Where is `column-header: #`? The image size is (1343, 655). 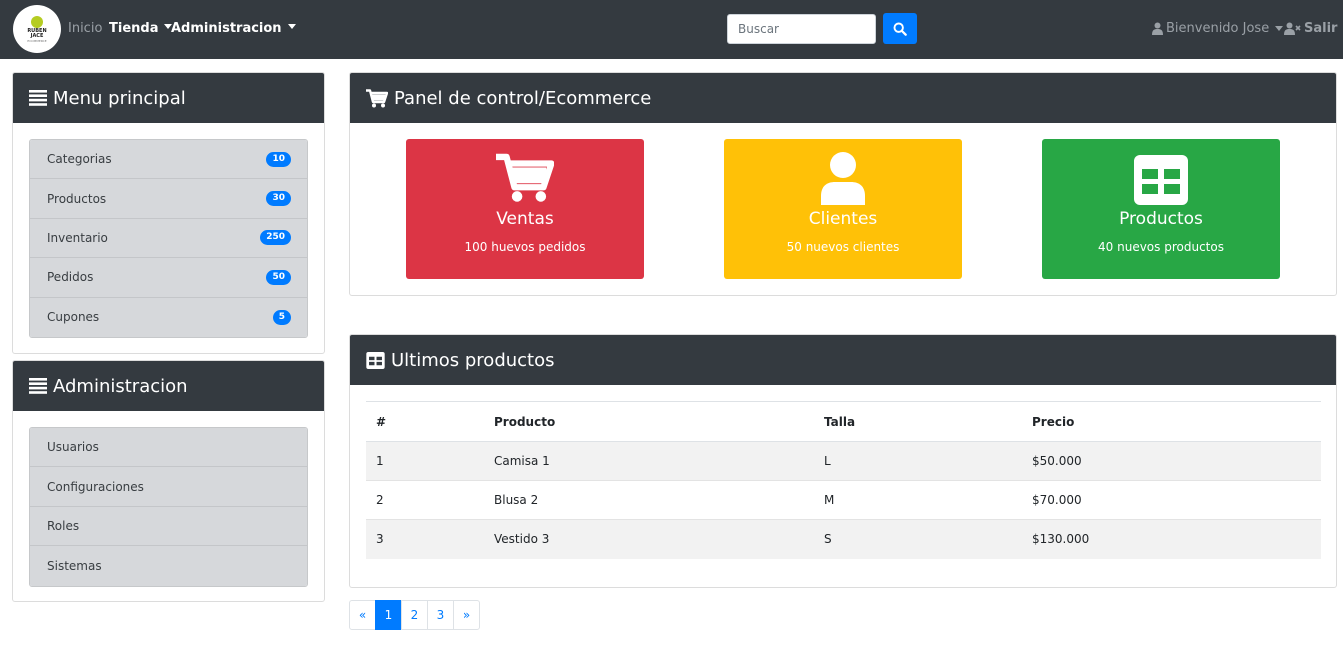 column-header: # is located at coordinates (425, 421).